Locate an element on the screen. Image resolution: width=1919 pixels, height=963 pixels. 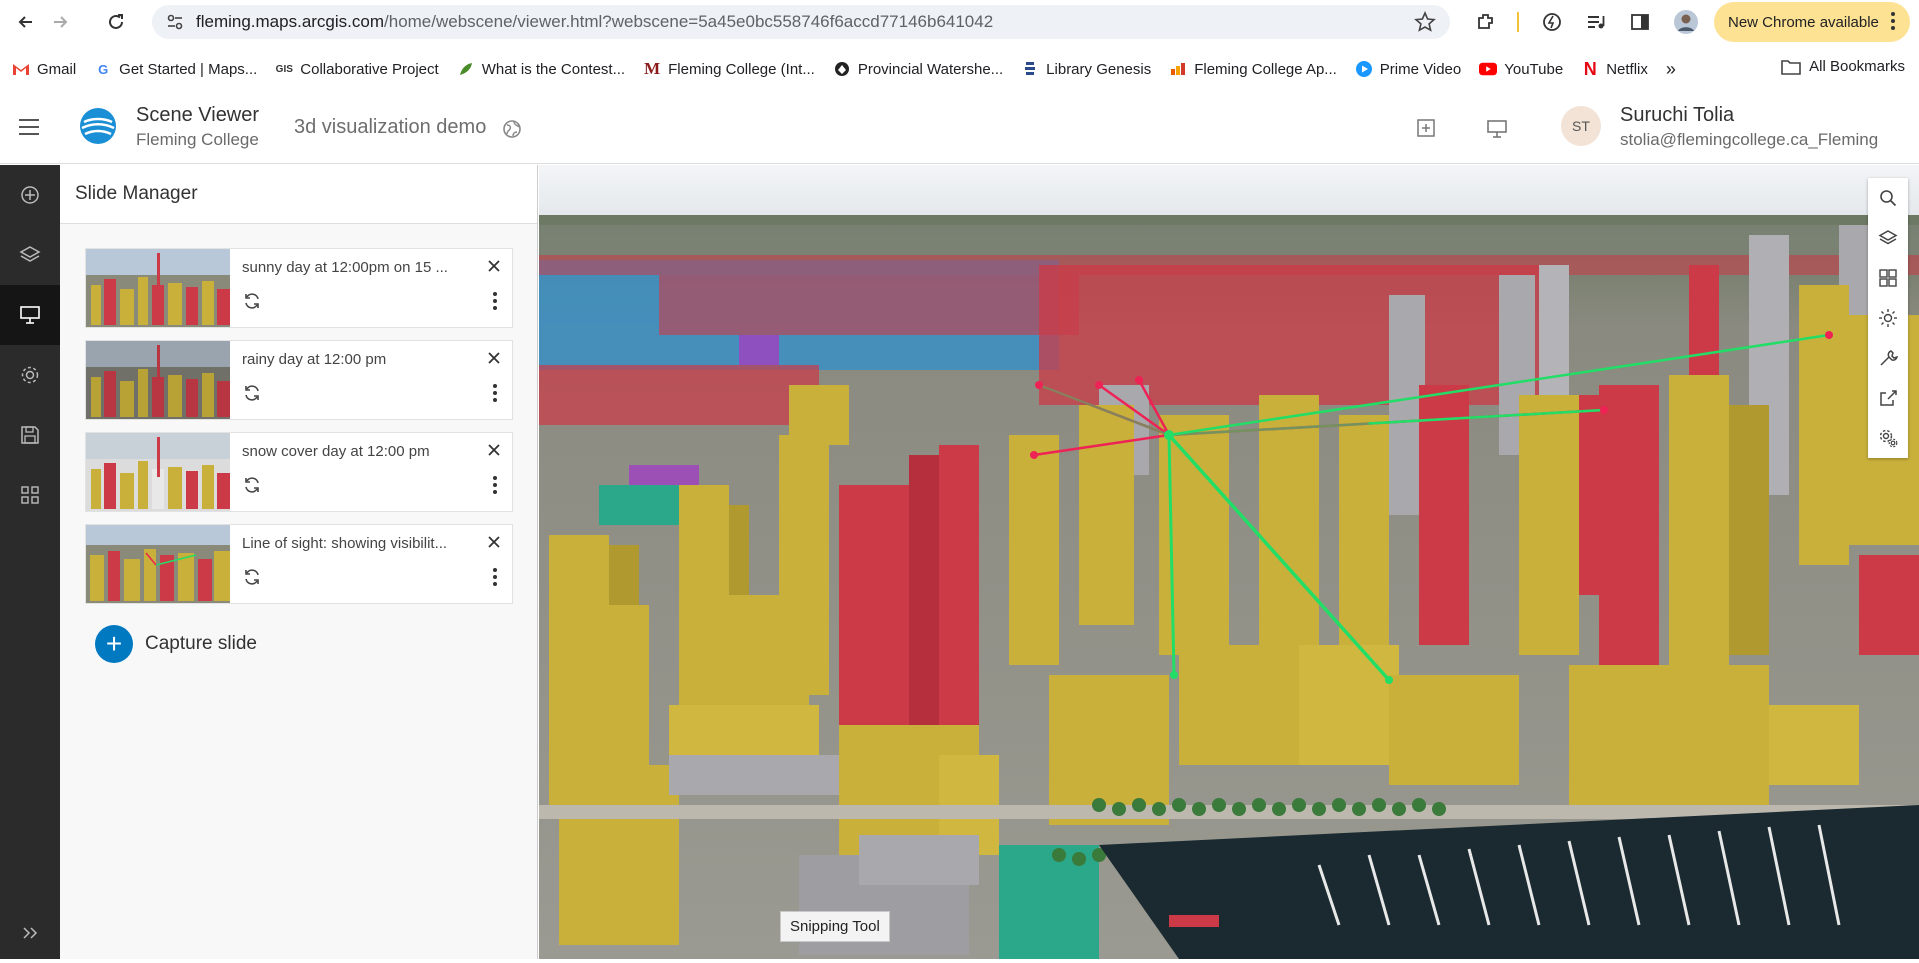
expand-rail-button is located at coordinates (30, 933).